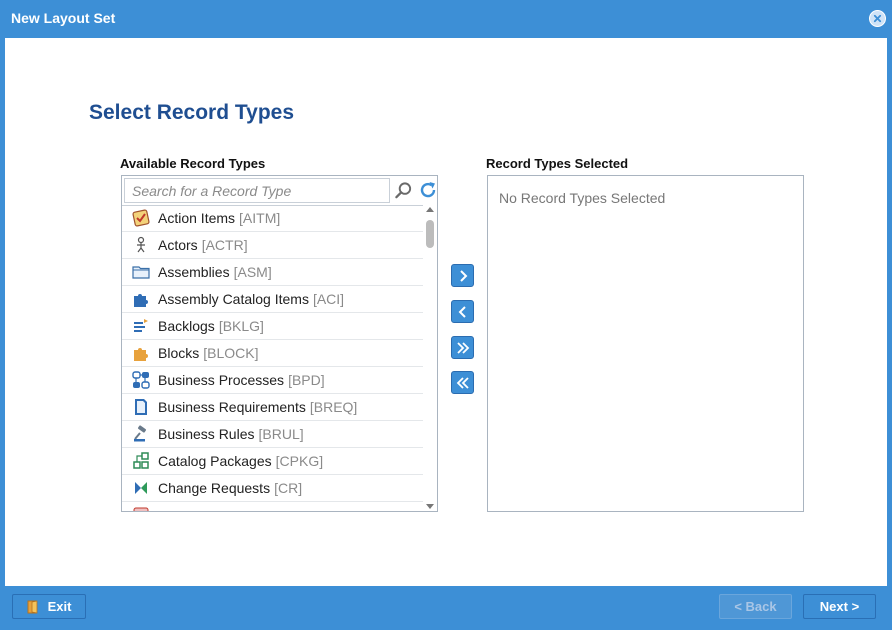  Describe the element at coordinates (272, 326) in the screenshot. I see `list-item: Backlogs [BKLG]` at that location.